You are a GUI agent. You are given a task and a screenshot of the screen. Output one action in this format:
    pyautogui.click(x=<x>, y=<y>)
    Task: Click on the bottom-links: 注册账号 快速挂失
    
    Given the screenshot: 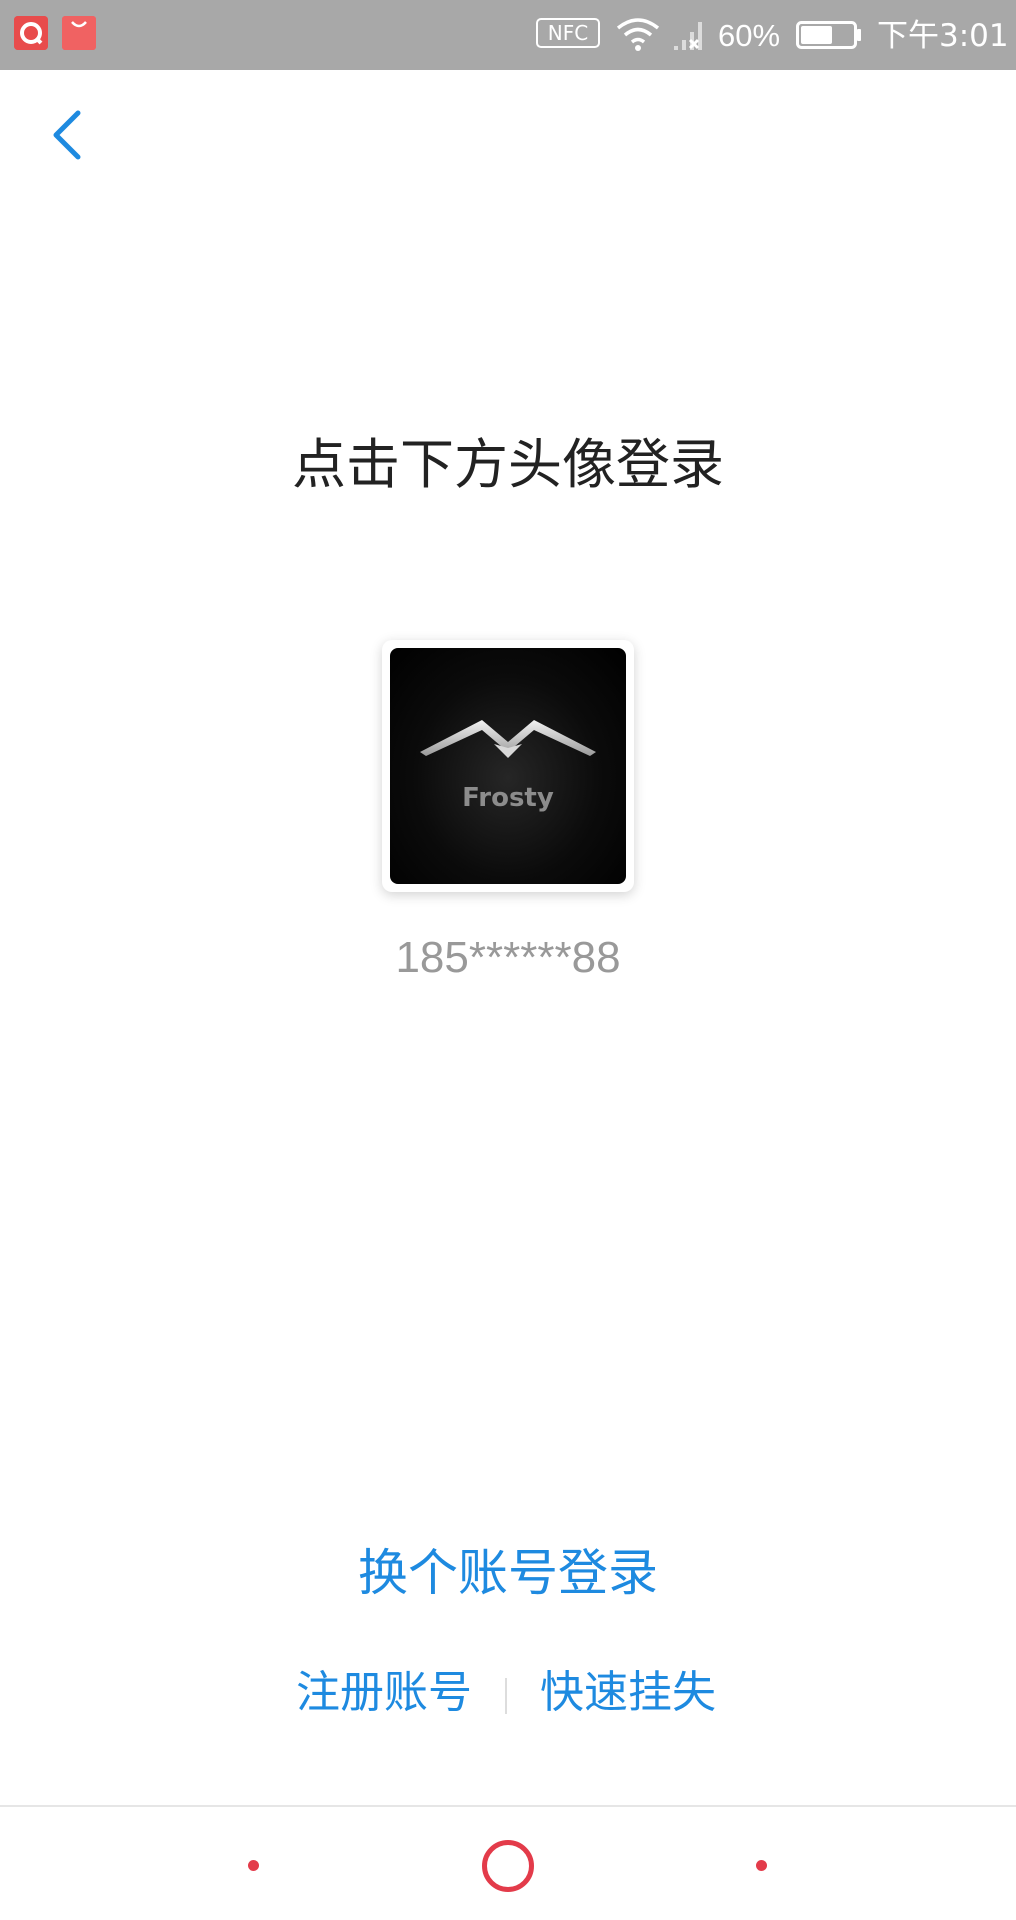 What is the action you would take?
    pyautogui.click(x=508, y=1693)
    